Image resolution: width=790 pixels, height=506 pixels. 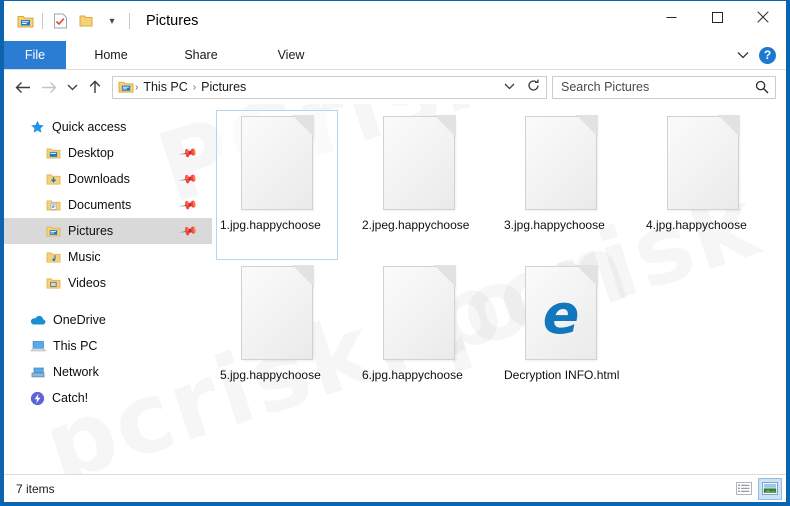 What do you see at coordinates (108, 372) in the screenshot?
I see `sidebar-item-network: Network` at bounding box center [108, 372].